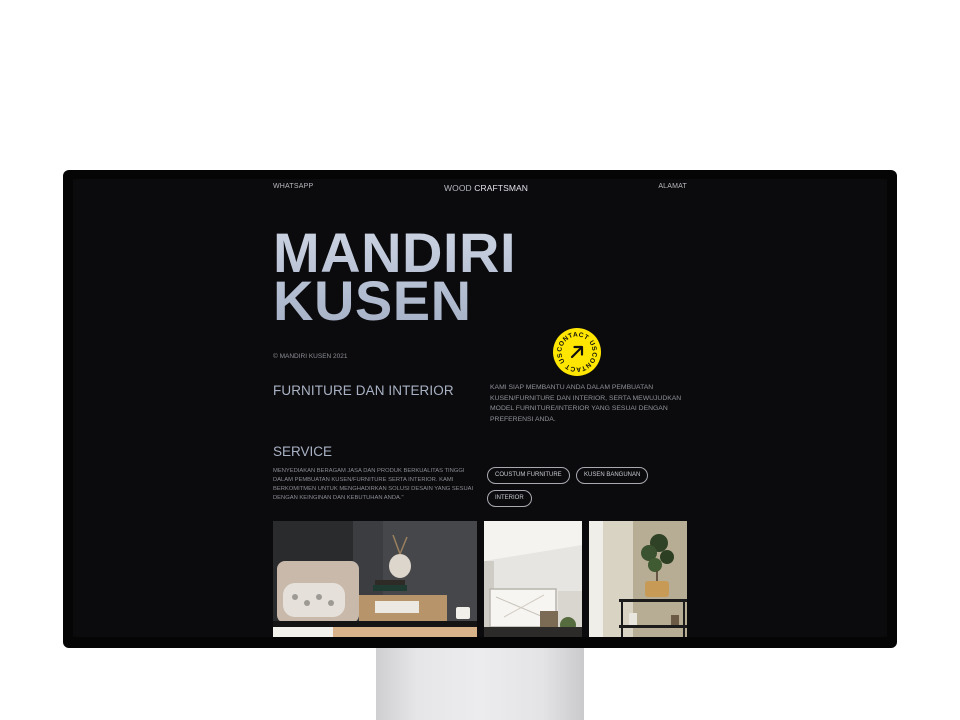  I want to click on brand-logo: WOOD CRAFTSMAN, so click(486, 188).